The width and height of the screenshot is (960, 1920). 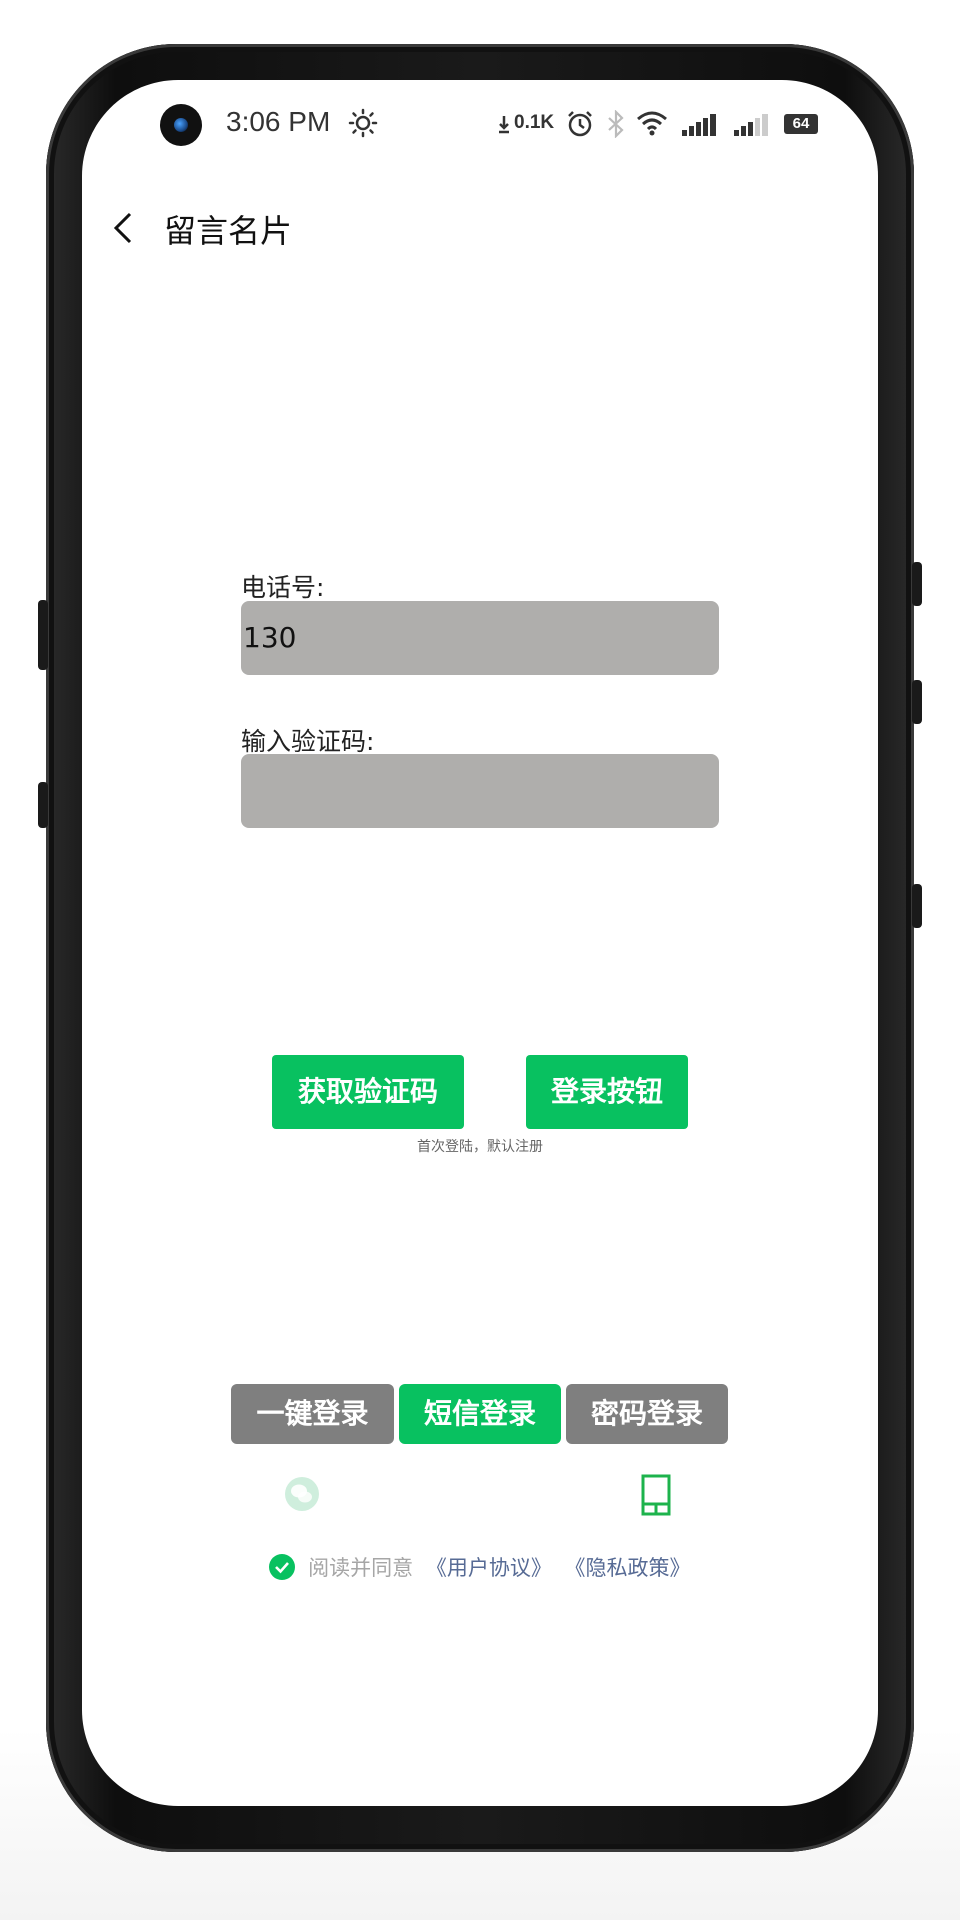 I want to click on agreement-text: 阅读并同意, so click(x=361, y=1568).